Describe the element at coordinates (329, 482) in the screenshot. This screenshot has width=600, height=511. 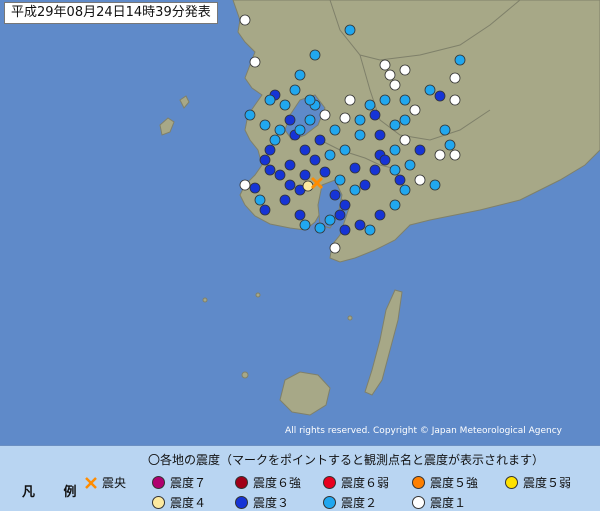
I see `swatch-shindo-6-lower` at that location.